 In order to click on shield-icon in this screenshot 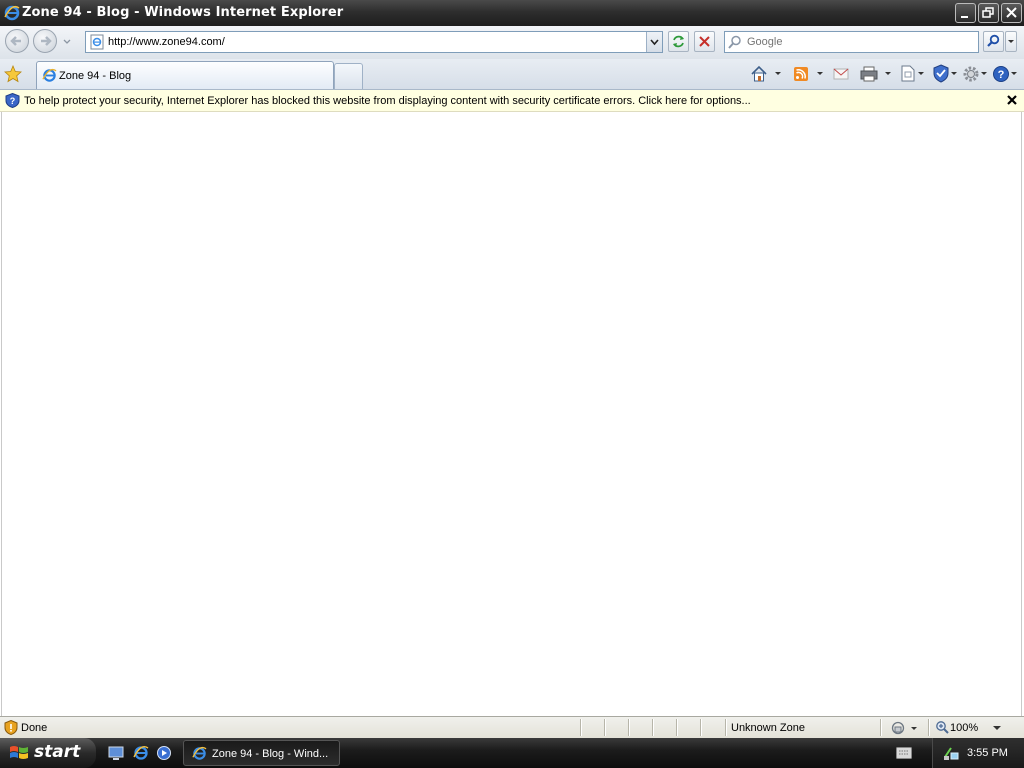, I will do `click(945, 73)`.